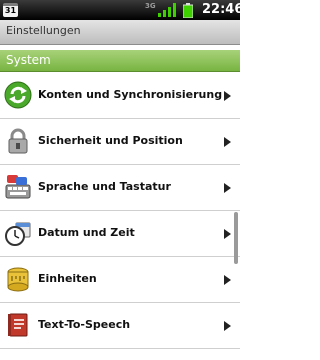 Image resolution: width=320 pixels, height=360 pixels. What do you see at coordinates (18, 141) in the screenshot?
I see `lock-icon` at bounding box center [18, 141].